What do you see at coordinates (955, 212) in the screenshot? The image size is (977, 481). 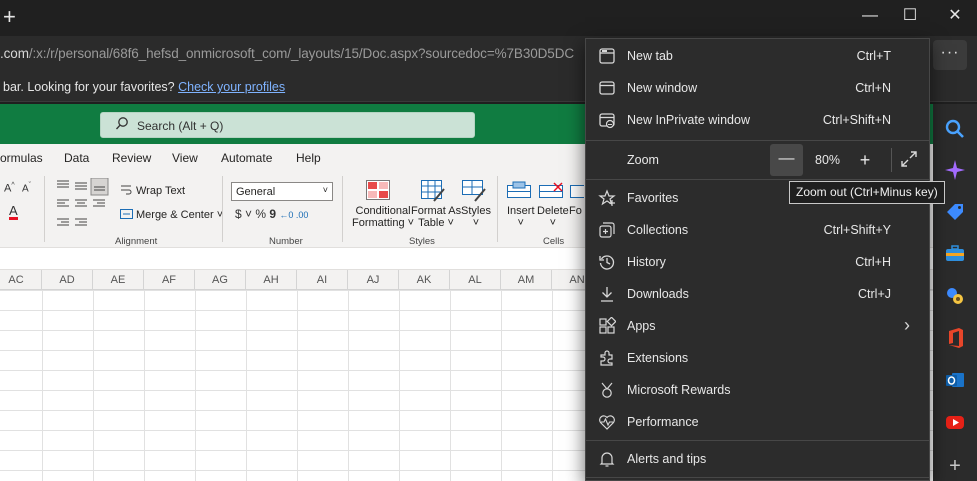 I see `shopping-tag-icon` at bounding box center [955, 212].